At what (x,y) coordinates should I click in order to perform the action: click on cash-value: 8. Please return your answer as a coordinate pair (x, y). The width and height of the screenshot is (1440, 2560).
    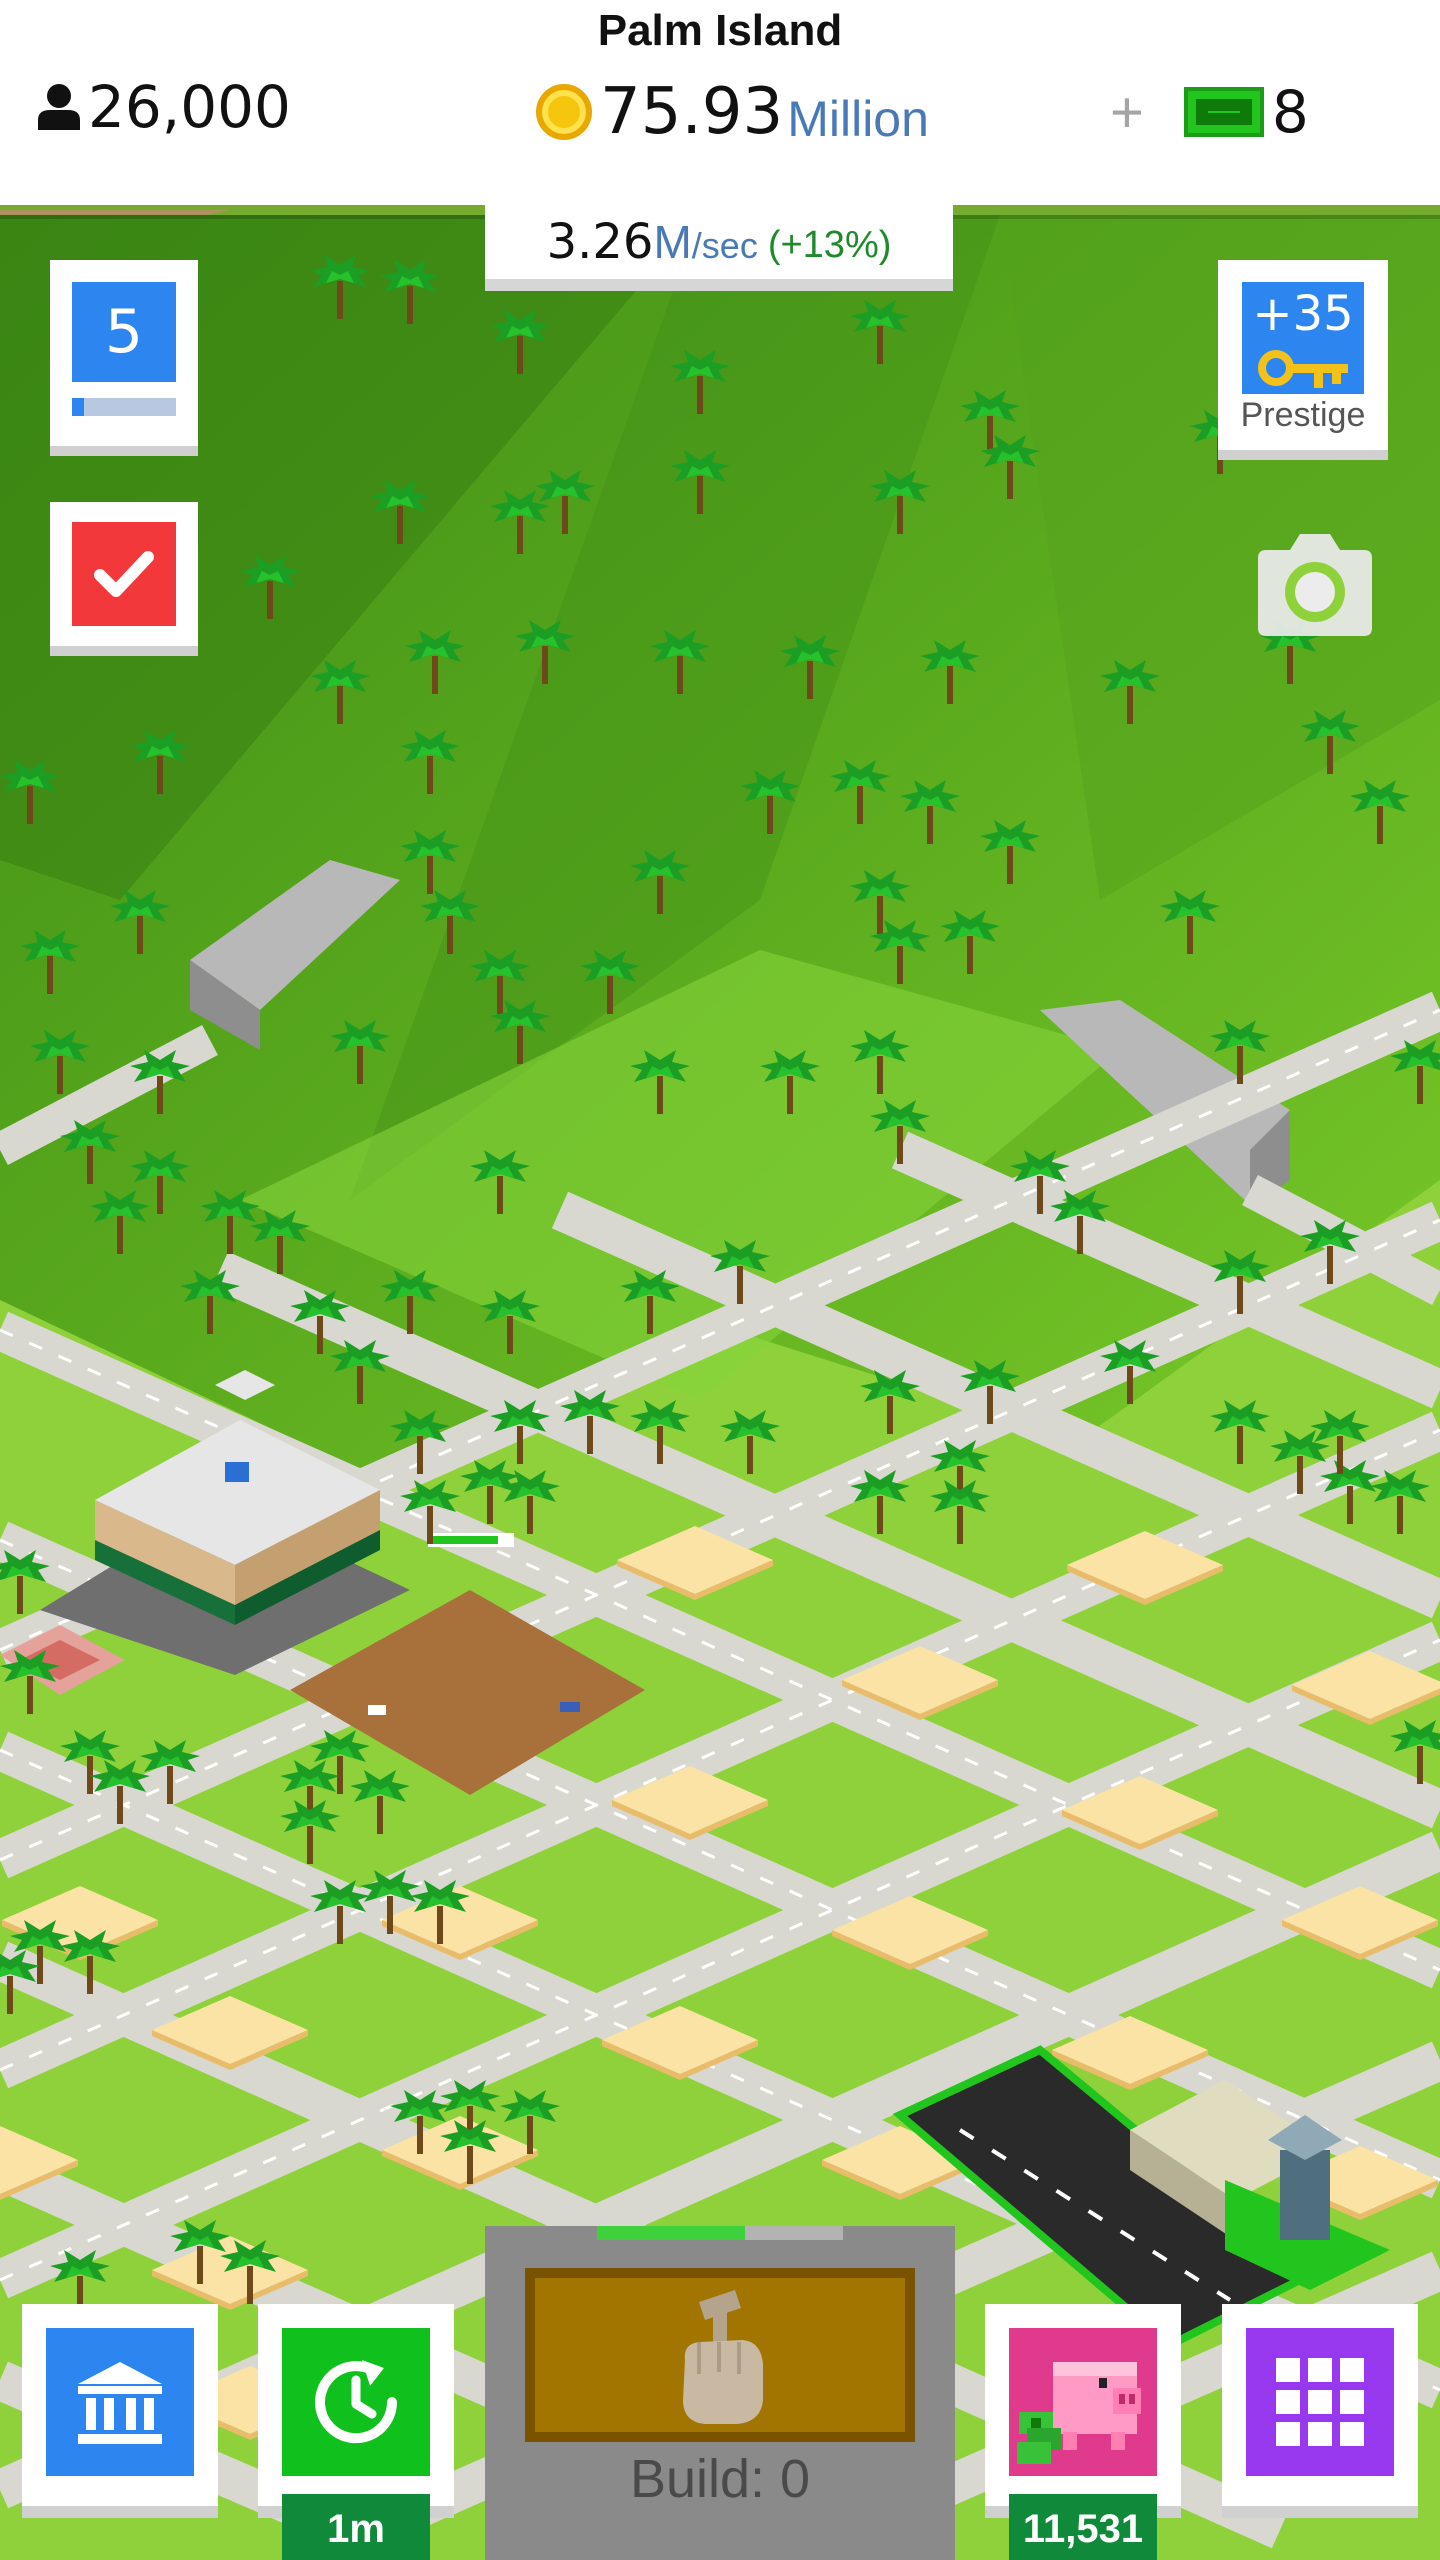
    Looking at the image, I should click on (1290, 112).